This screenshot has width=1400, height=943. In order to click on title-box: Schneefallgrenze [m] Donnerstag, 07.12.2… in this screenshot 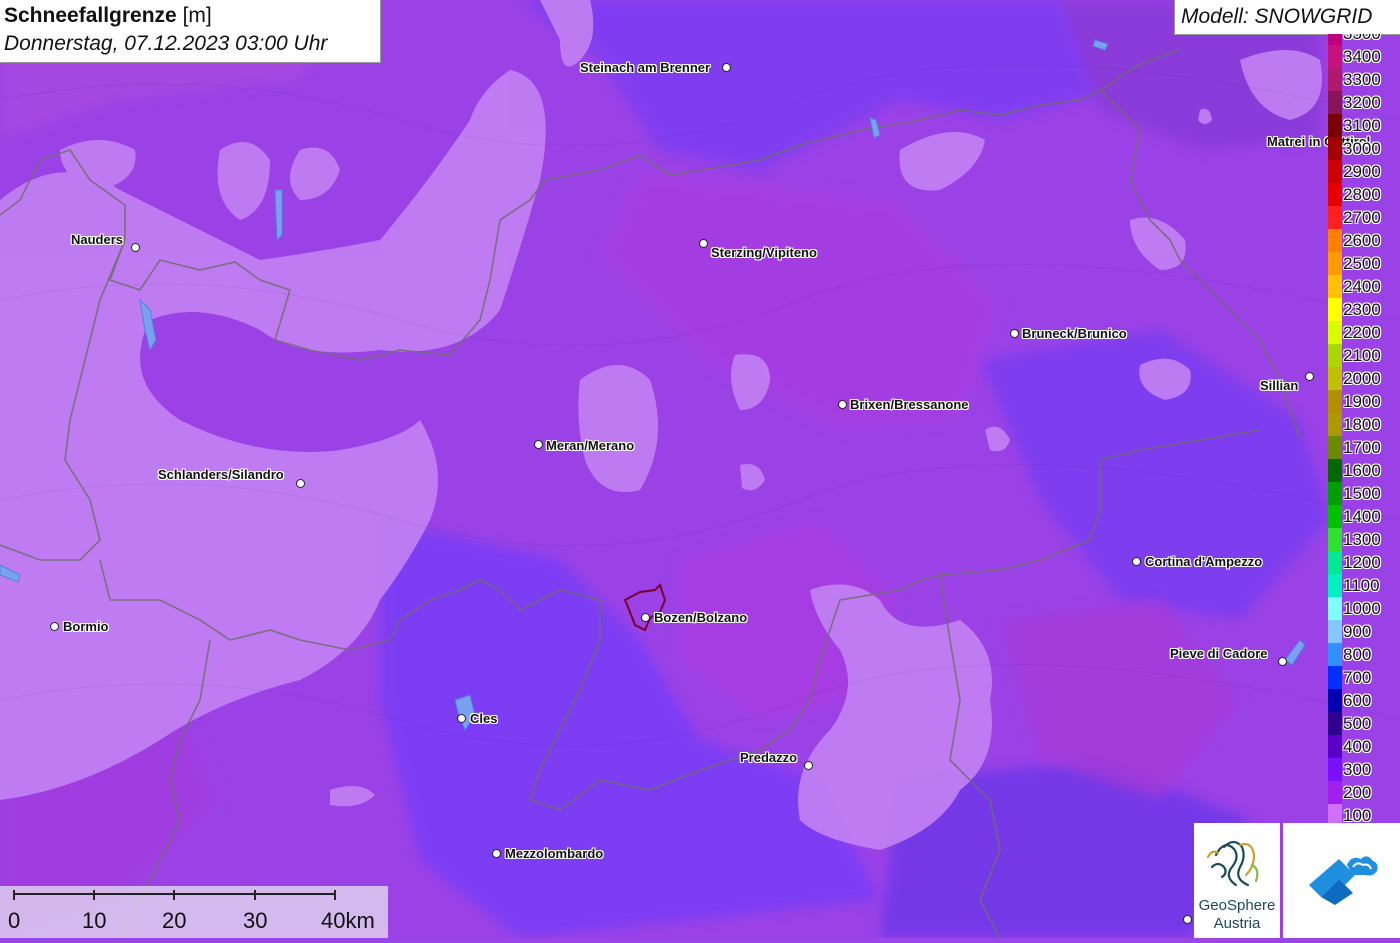, I will do `click(190, 31)`.